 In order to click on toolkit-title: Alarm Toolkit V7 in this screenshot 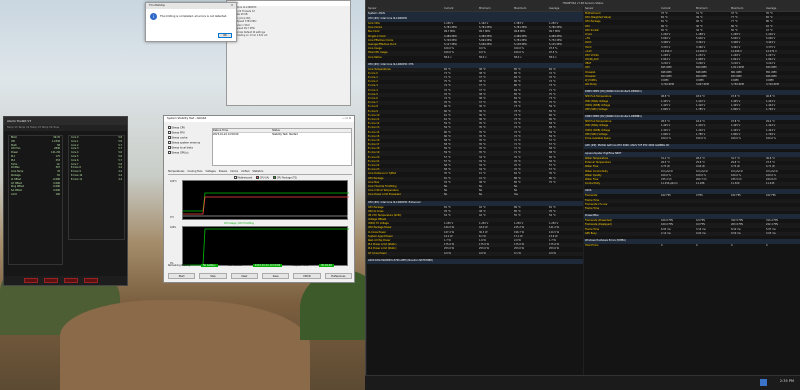, I will do `click(65, 121)`.